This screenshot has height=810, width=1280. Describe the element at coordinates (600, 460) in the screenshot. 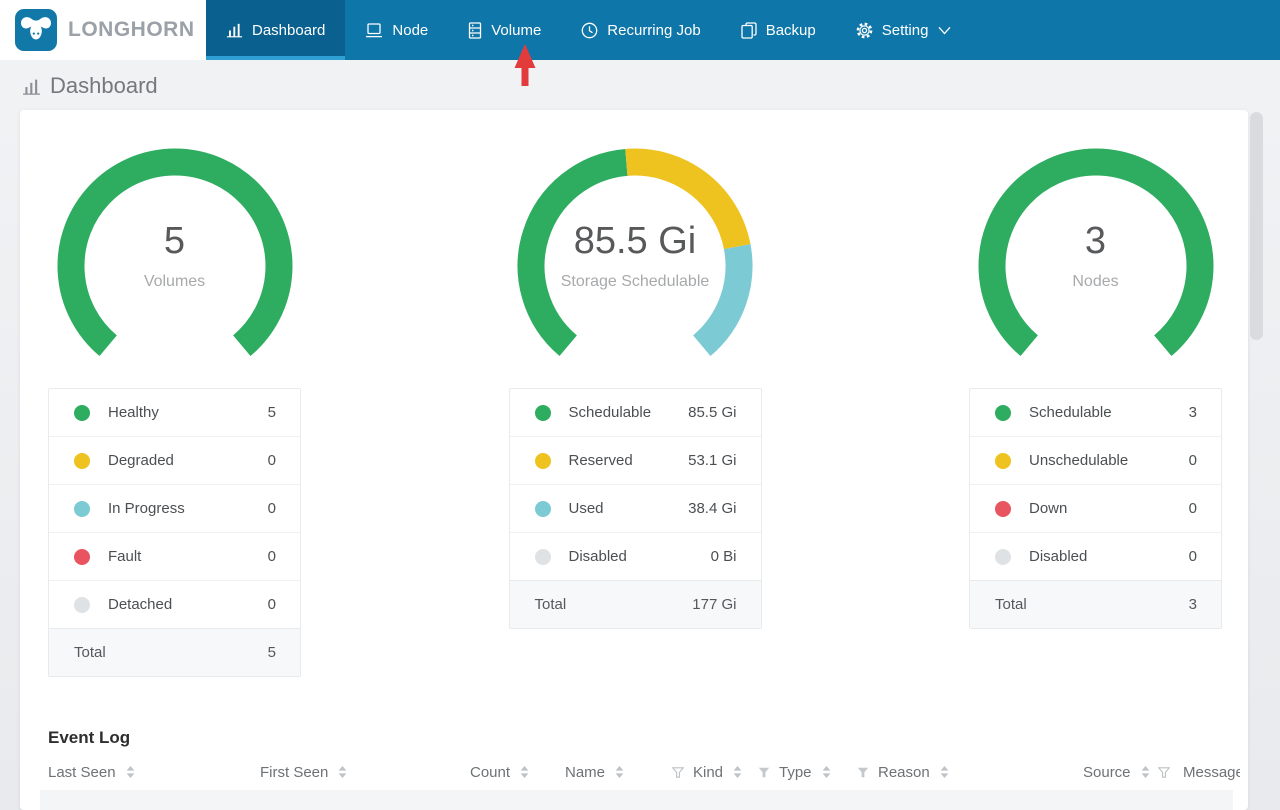

I see `legend-name: Reserved` at that location.